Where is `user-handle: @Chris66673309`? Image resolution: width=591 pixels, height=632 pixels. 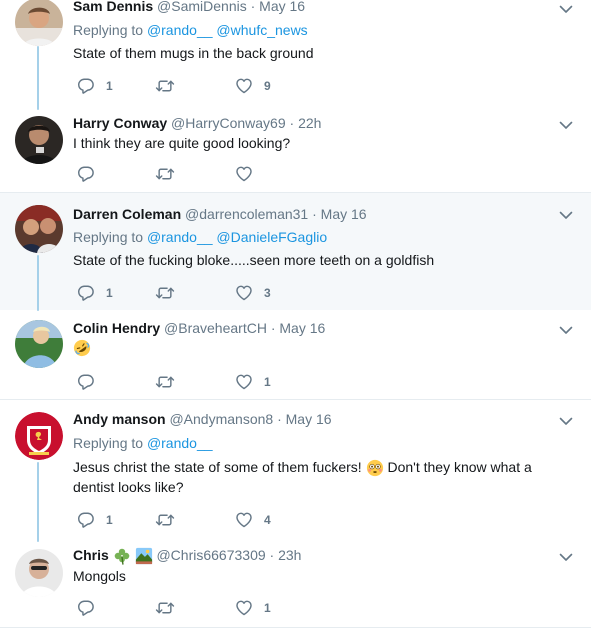 user-handle: @Chris66673309 is located at coordinates (210, 555).